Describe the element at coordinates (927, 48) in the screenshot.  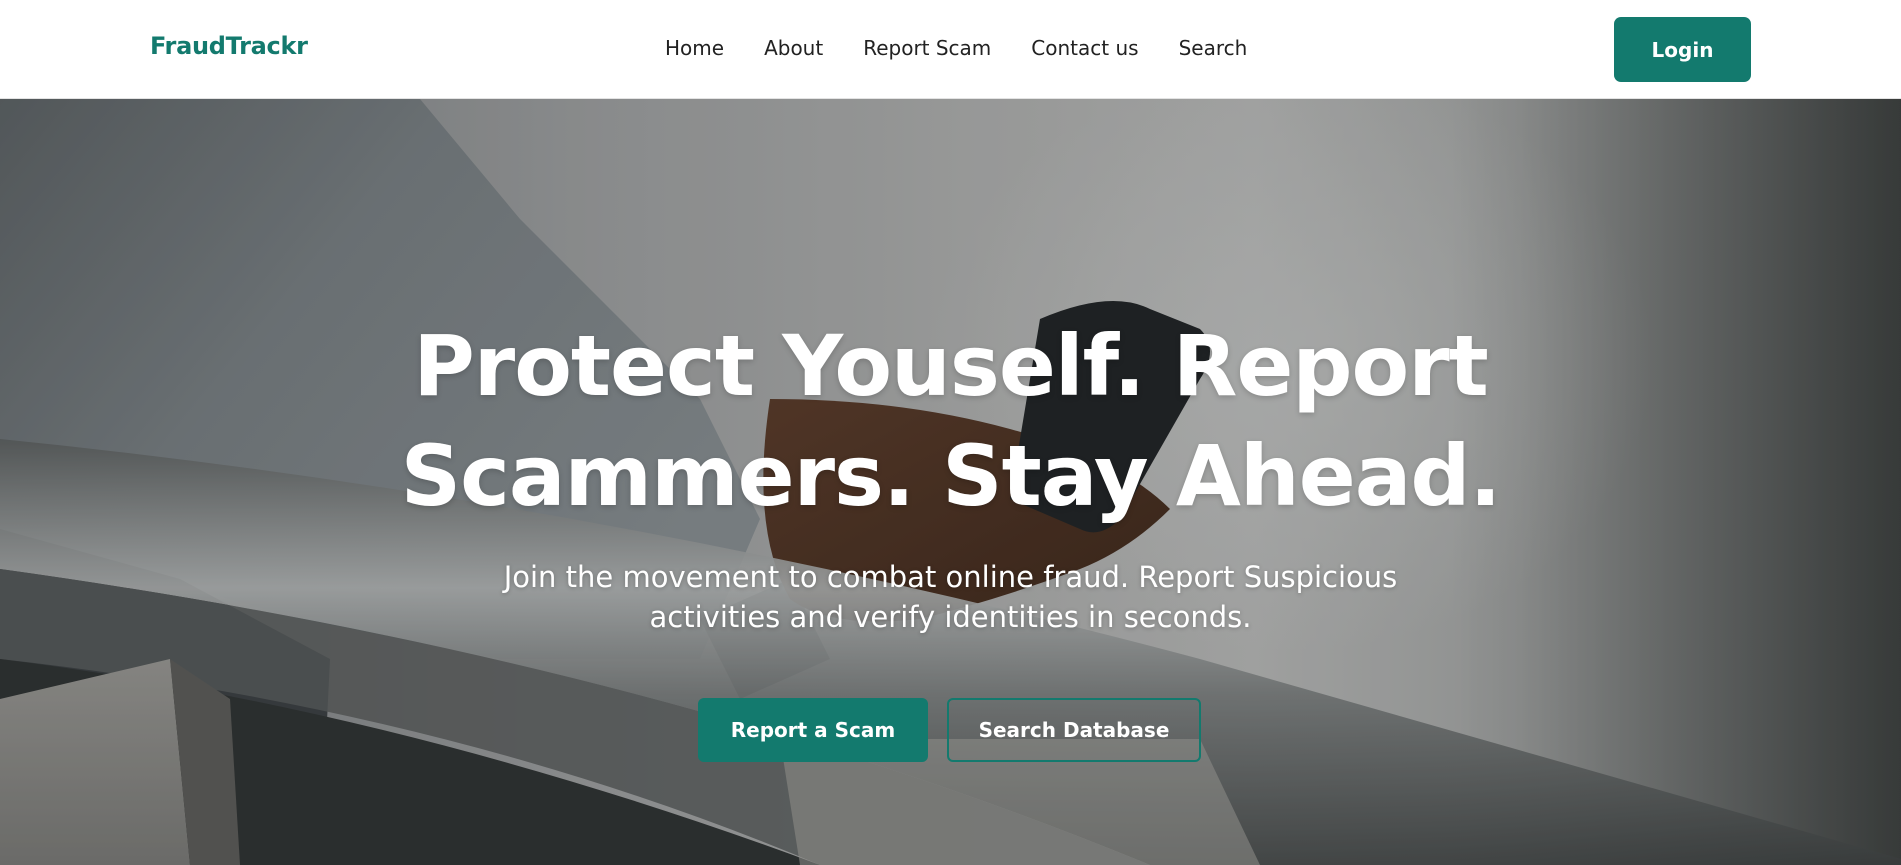
I see `nav-link-report-scam: Report Scam` at that location.